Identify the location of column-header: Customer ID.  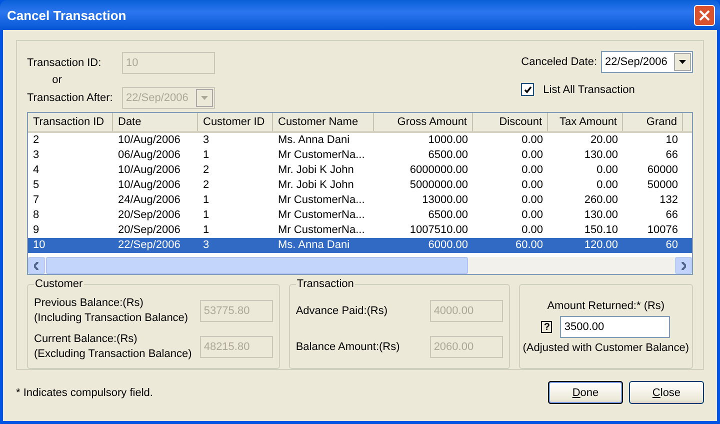
(235, 121).